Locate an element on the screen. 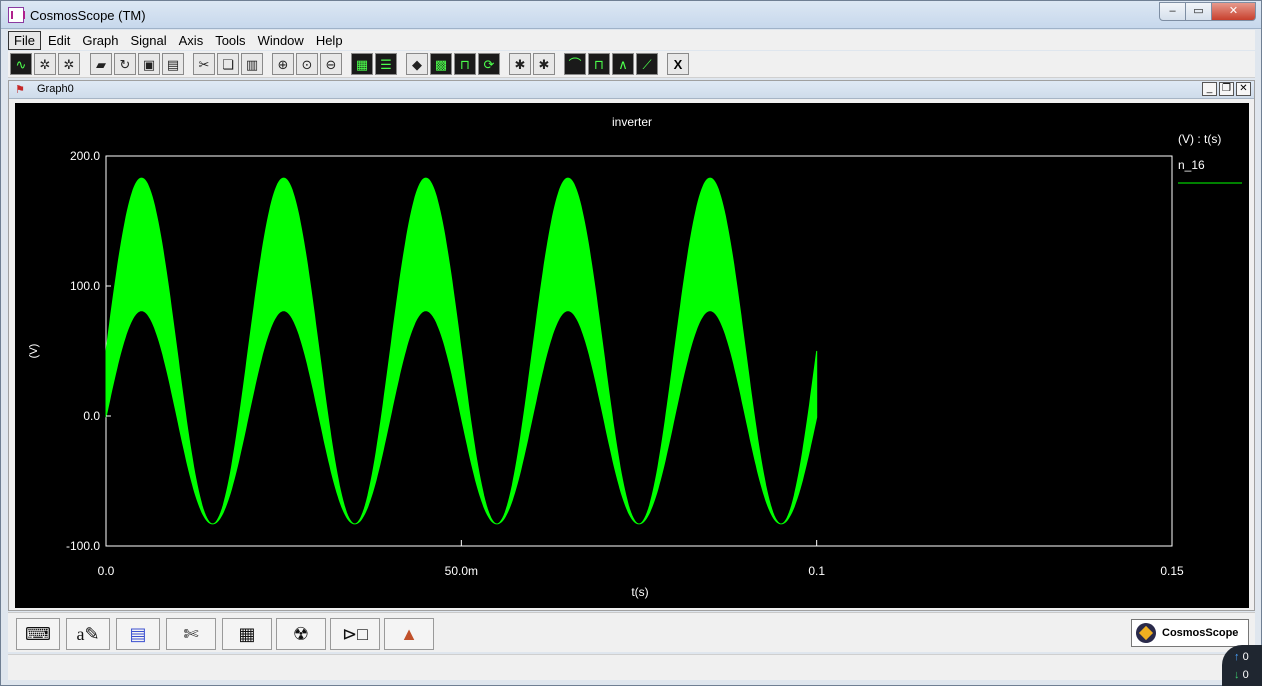 This screenshot has height=686, width=1262. measure-peak-icon: ∧ is located at coordinates (623, 64).